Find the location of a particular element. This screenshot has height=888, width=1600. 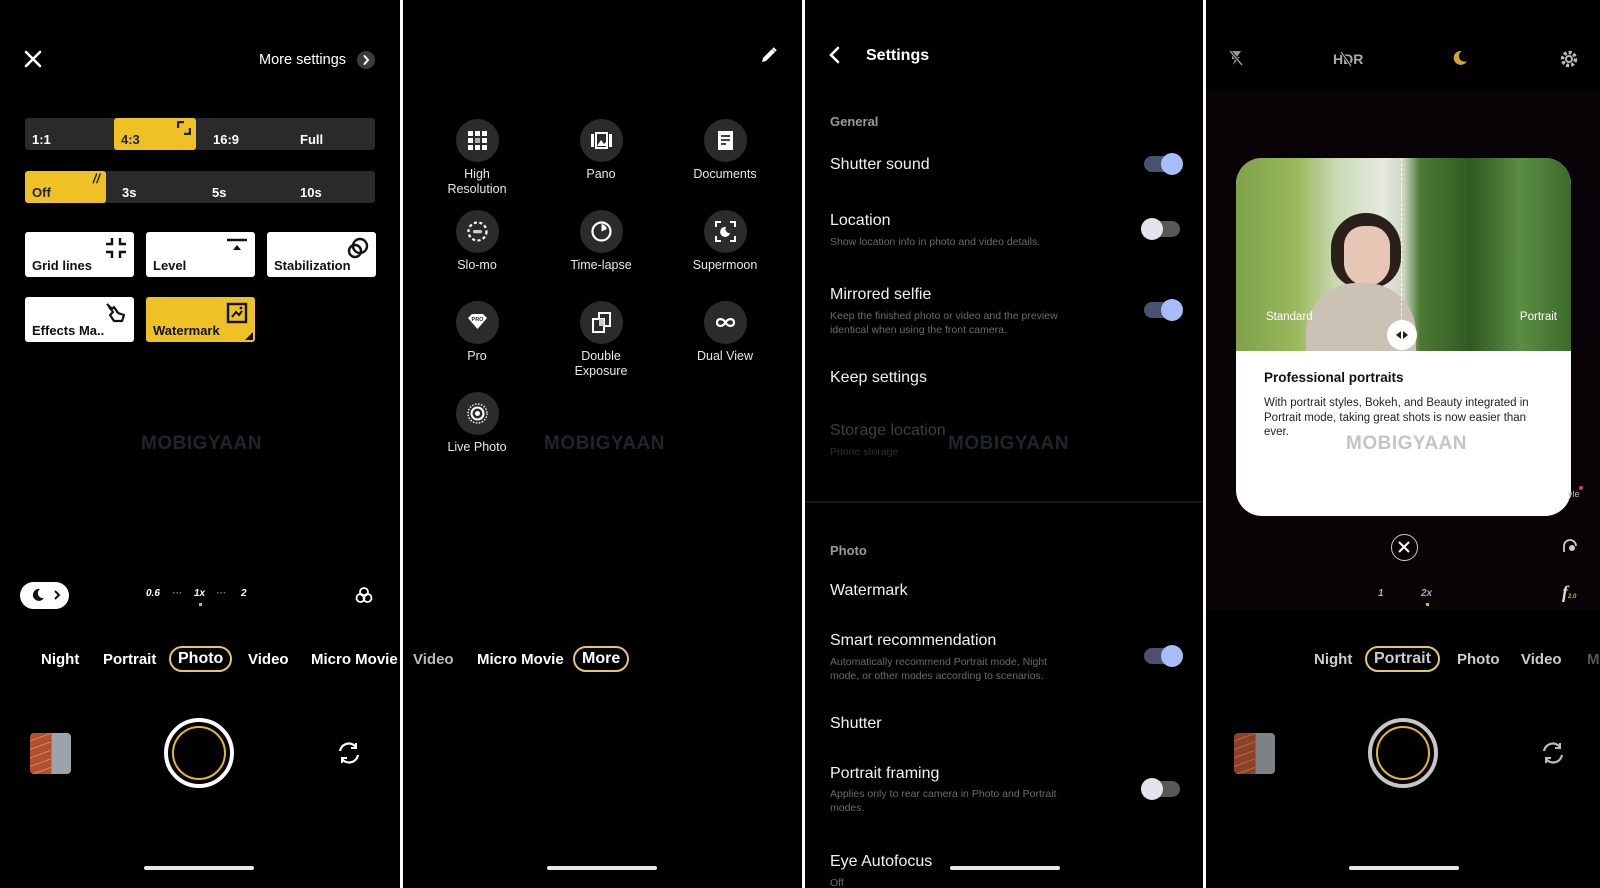

mode-photo: Photo is located at coordinates (1478, 659).